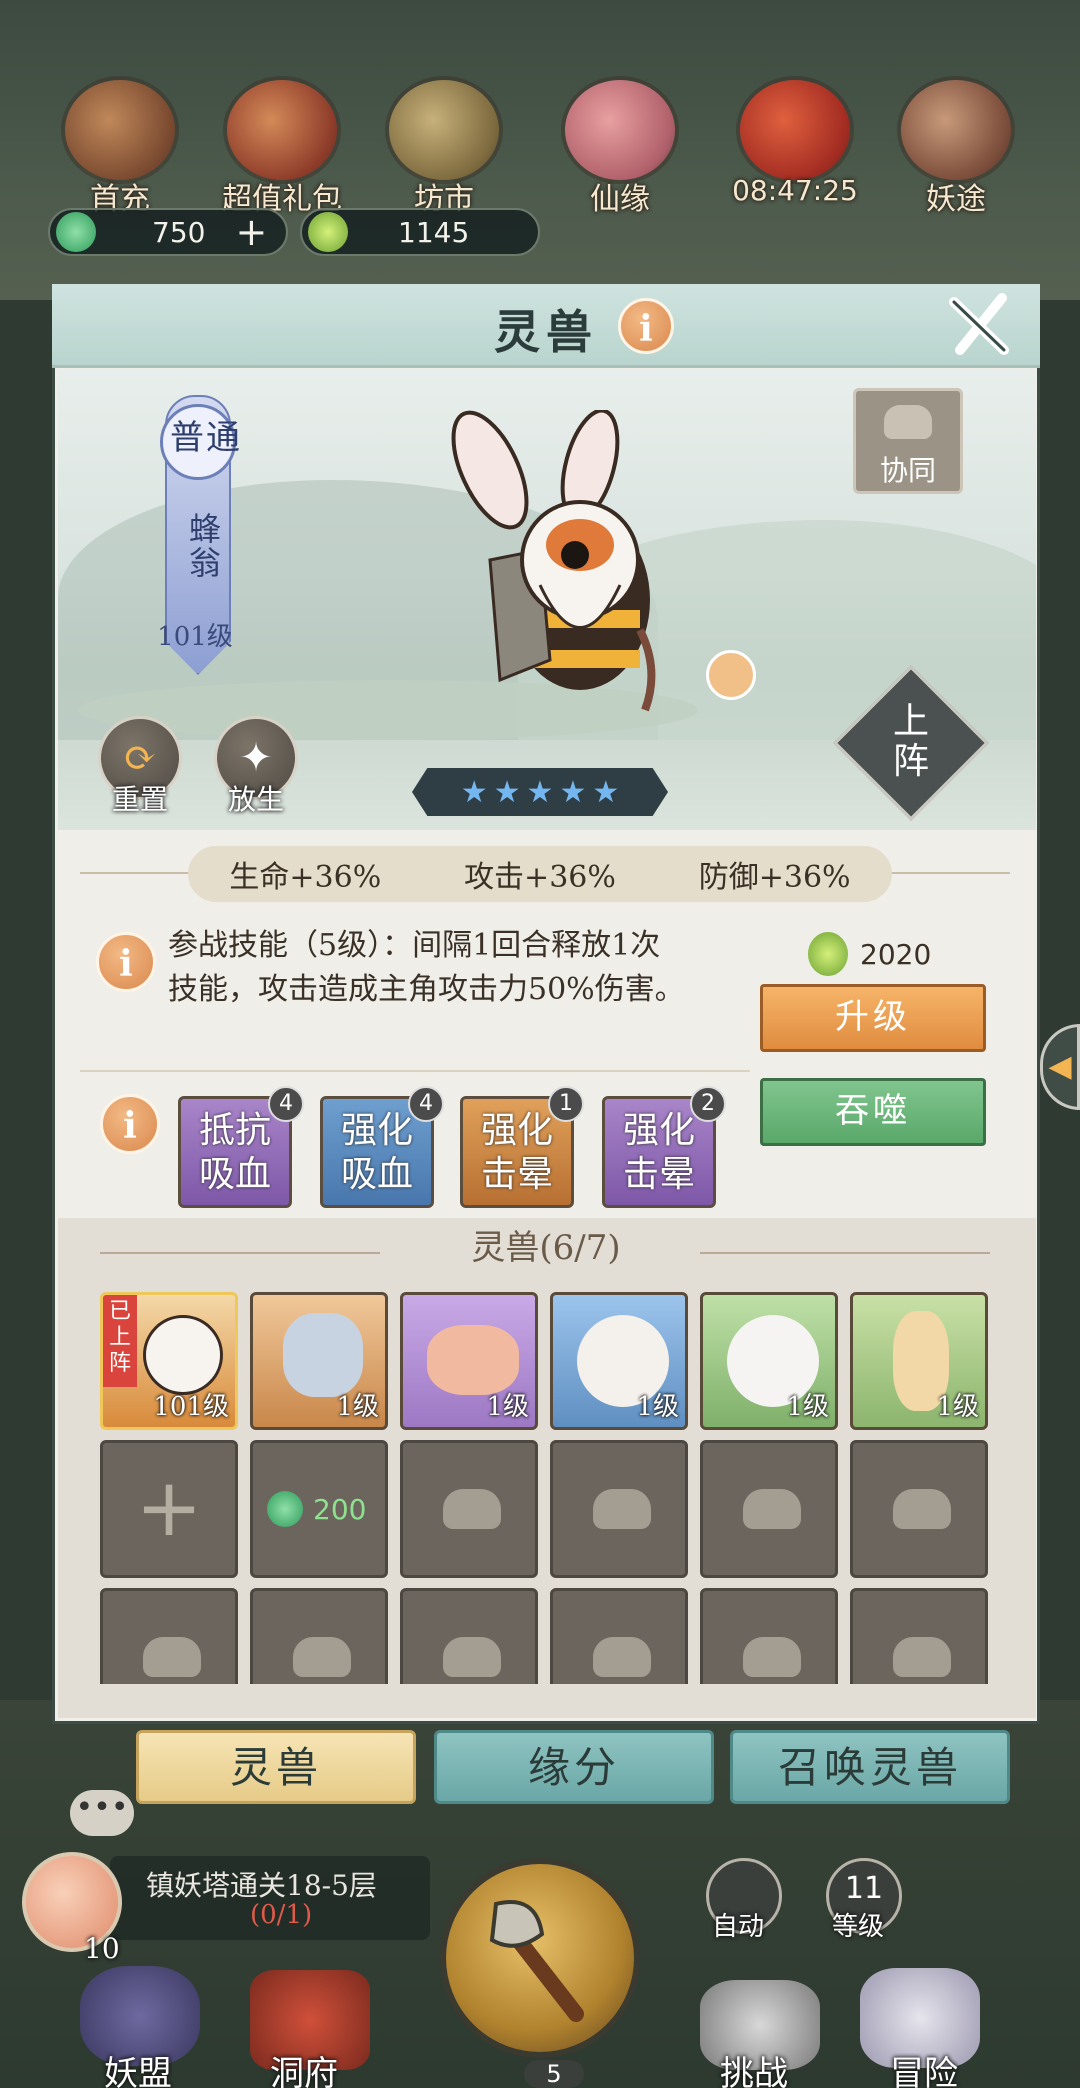 The image size is (1080, 2088). What do you see at coordinates (234, 1174) in the screenshot?
I see `trait-line2: 吸血` at bounding box center [234, 1174].